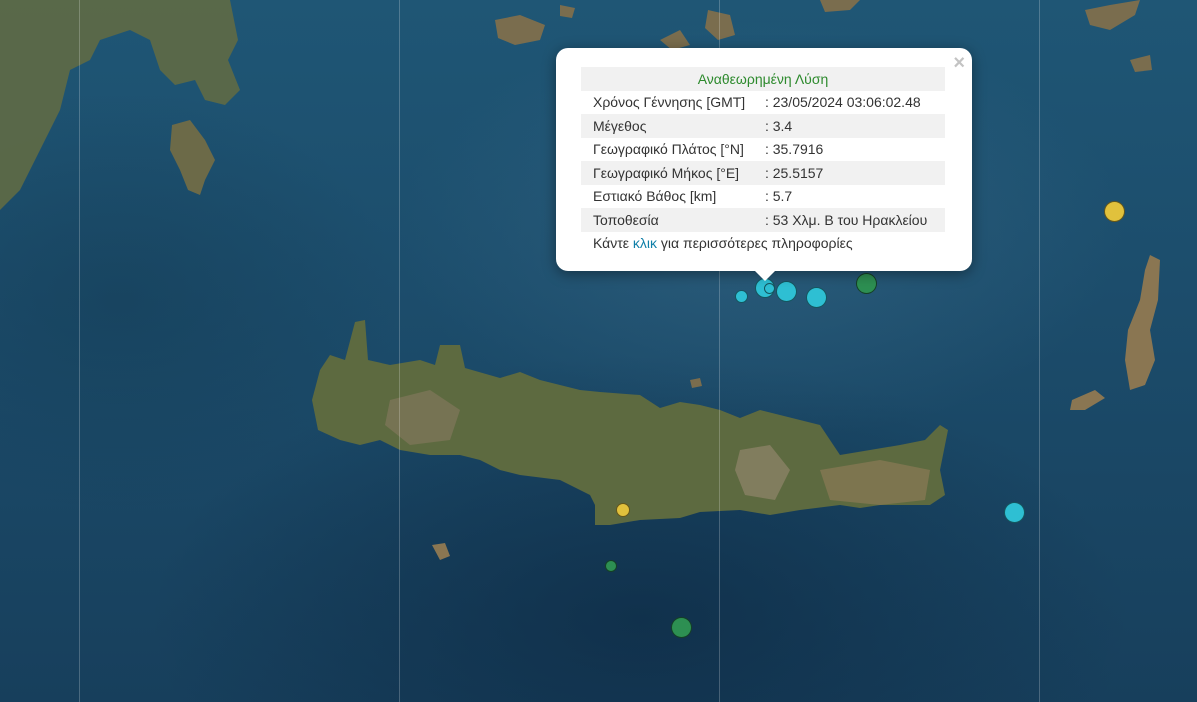 This screenshot has height=702, width=1197. I want to click on row-label: Γεωγραφικό Πλάτος [°N], so click(668, 149).